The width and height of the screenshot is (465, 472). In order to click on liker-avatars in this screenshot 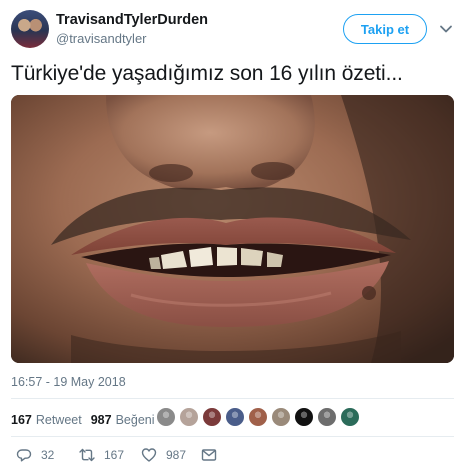, I will do `click(259, 417)`.